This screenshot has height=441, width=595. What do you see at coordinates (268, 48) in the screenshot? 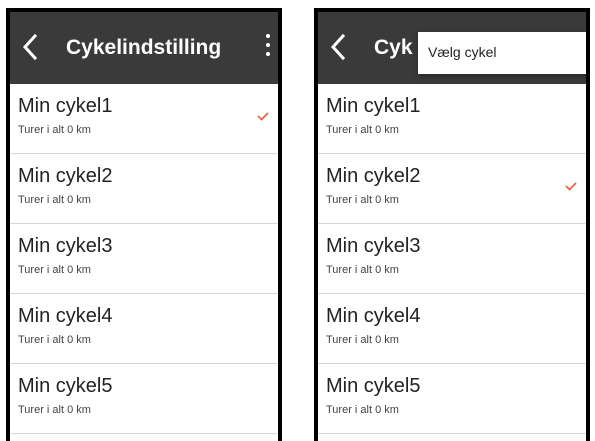
I see `more-vert-icon` at bounding box center [268, 48].